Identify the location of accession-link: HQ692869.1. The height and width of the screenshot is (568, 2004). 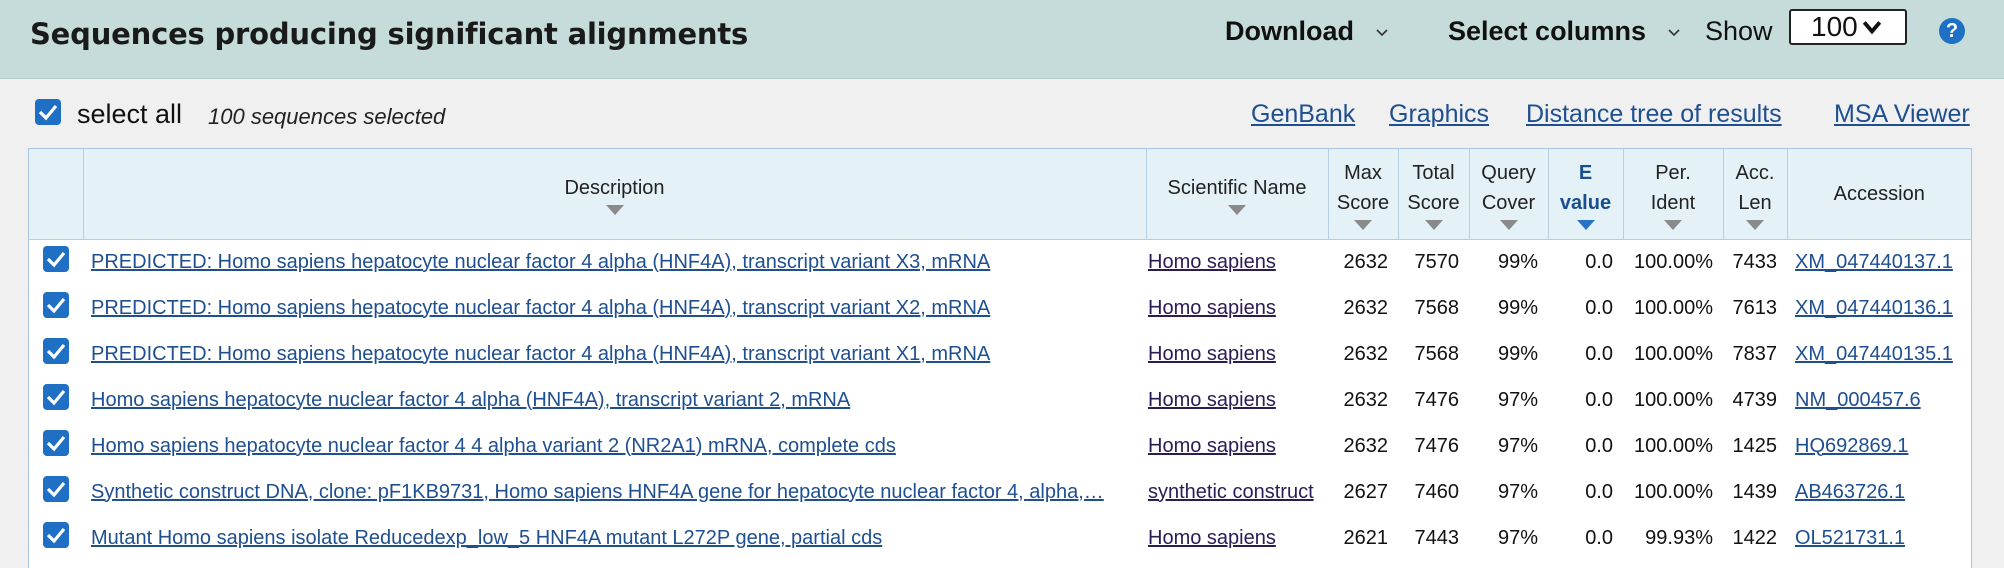
(1851, 446).